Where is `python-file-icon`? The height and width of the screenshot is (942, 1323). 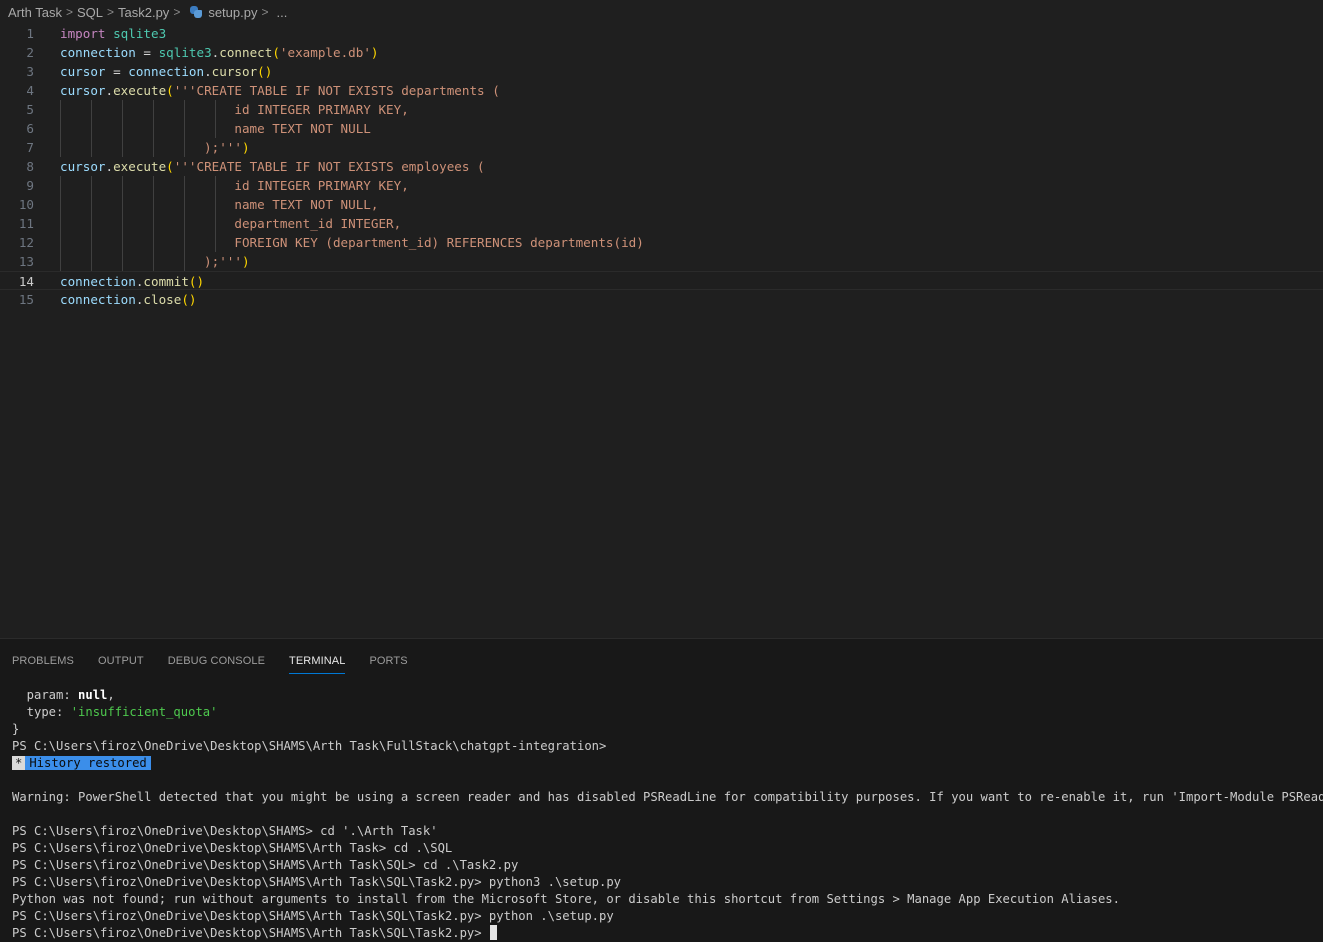 python-file-icon is located at coordinates (196, 12).